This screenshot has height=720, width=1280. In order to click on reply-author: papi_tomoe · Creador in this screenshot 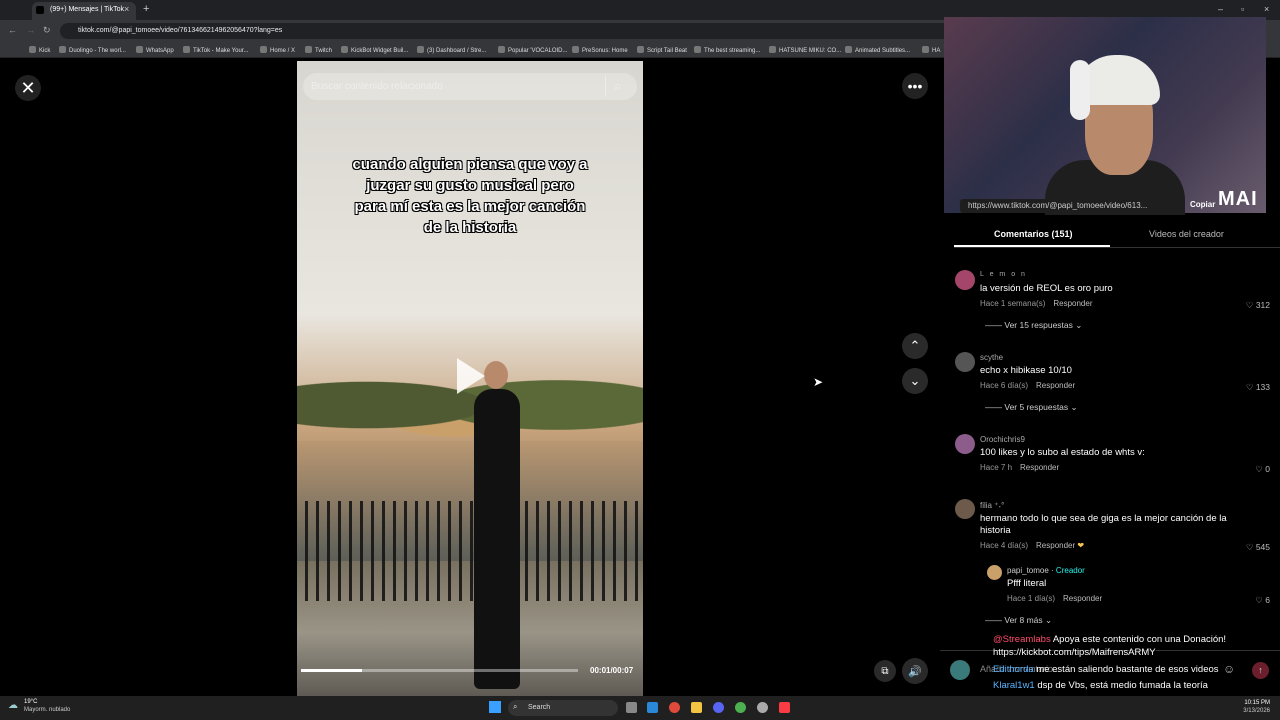, I will do `click(1046, 570)`.